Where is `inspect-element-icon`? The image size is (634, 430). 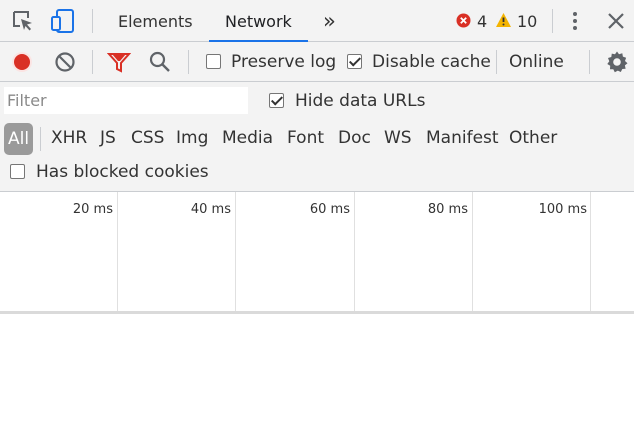 inspect-element-icon is located at coordinates (23, 21).